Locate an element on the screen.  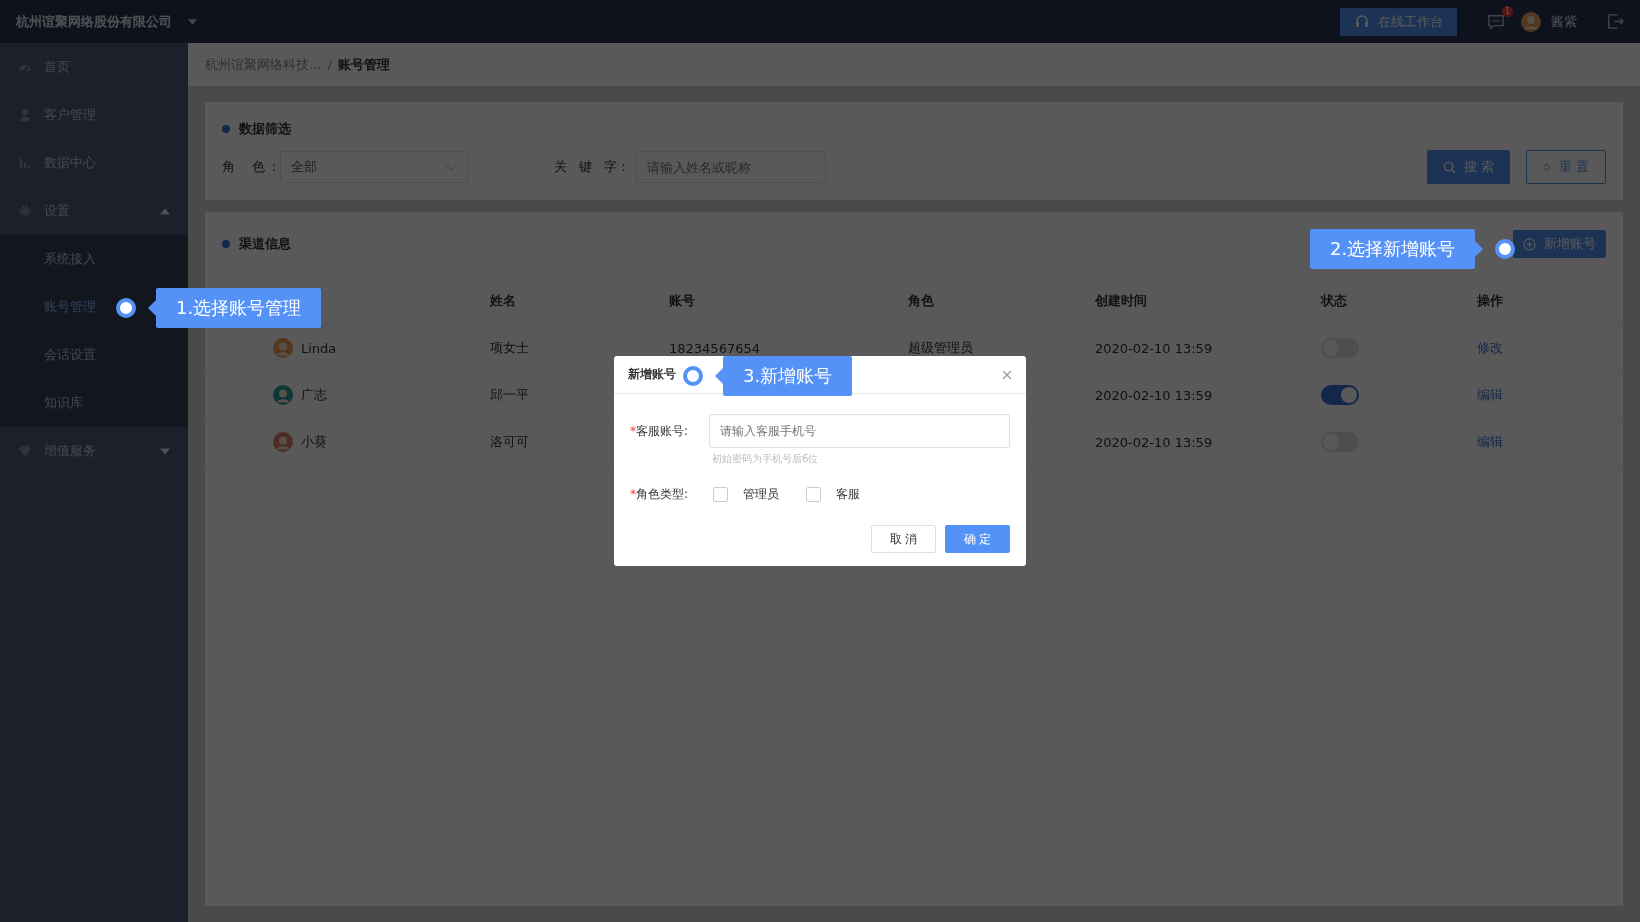
confirm-button: 确 定 is located at coordinates (977, 539).